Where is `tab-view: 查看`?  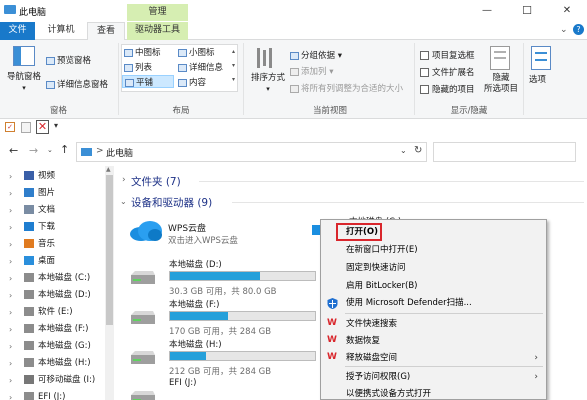 tab-view: 查看 is located at coordinates (106, 31).